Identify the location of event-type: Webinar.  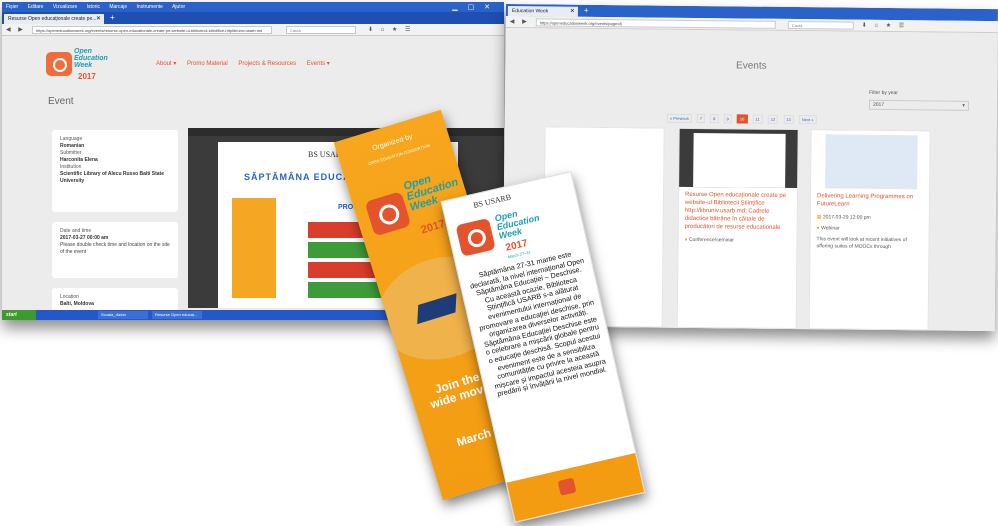
(830, 228).